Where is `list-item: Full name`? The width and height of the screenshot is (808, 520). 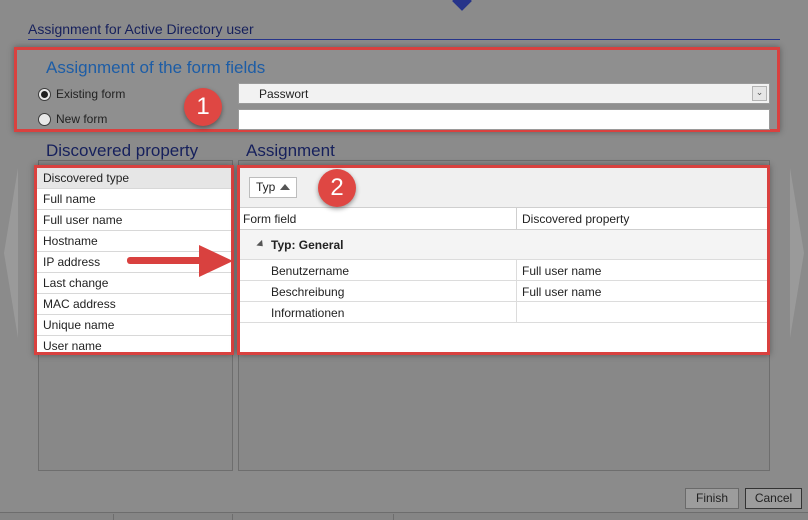
list-item: Full name is located at coordinates (134, 199).